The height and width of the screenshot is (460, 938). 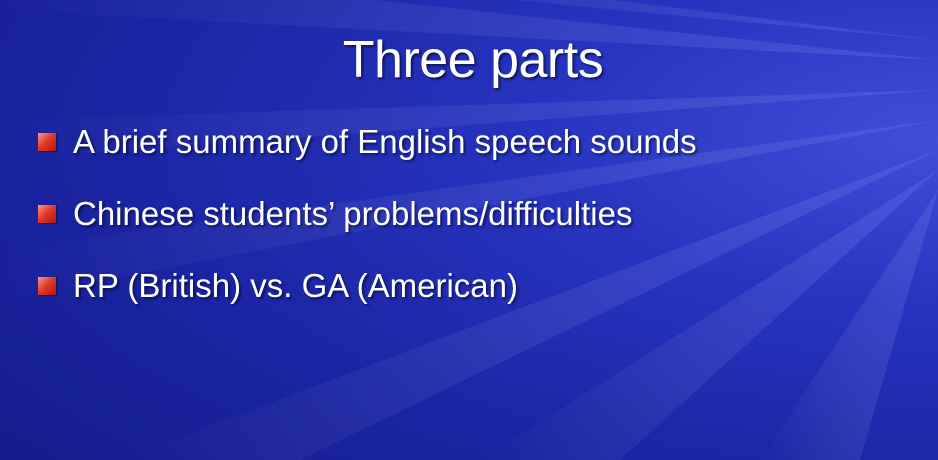 I want to click on slide-title: Three parts, so click(x=473, y=60).